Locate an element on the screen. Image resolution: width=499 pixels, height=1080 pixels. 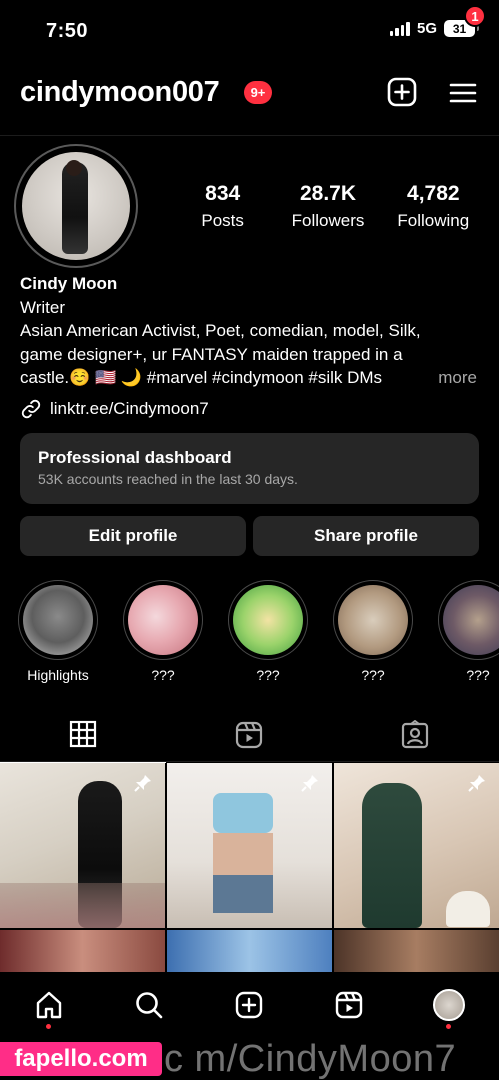
bio-more-link: more is located at coordinates (457, 378).